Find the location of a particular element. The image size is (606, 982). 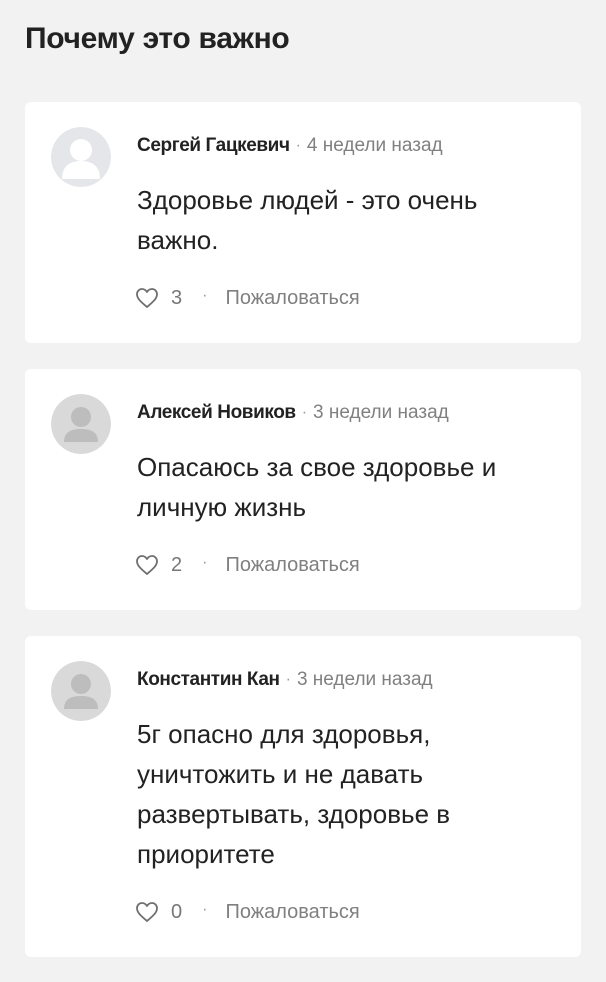

like-button: 0 is located at coordinates (158, 912).